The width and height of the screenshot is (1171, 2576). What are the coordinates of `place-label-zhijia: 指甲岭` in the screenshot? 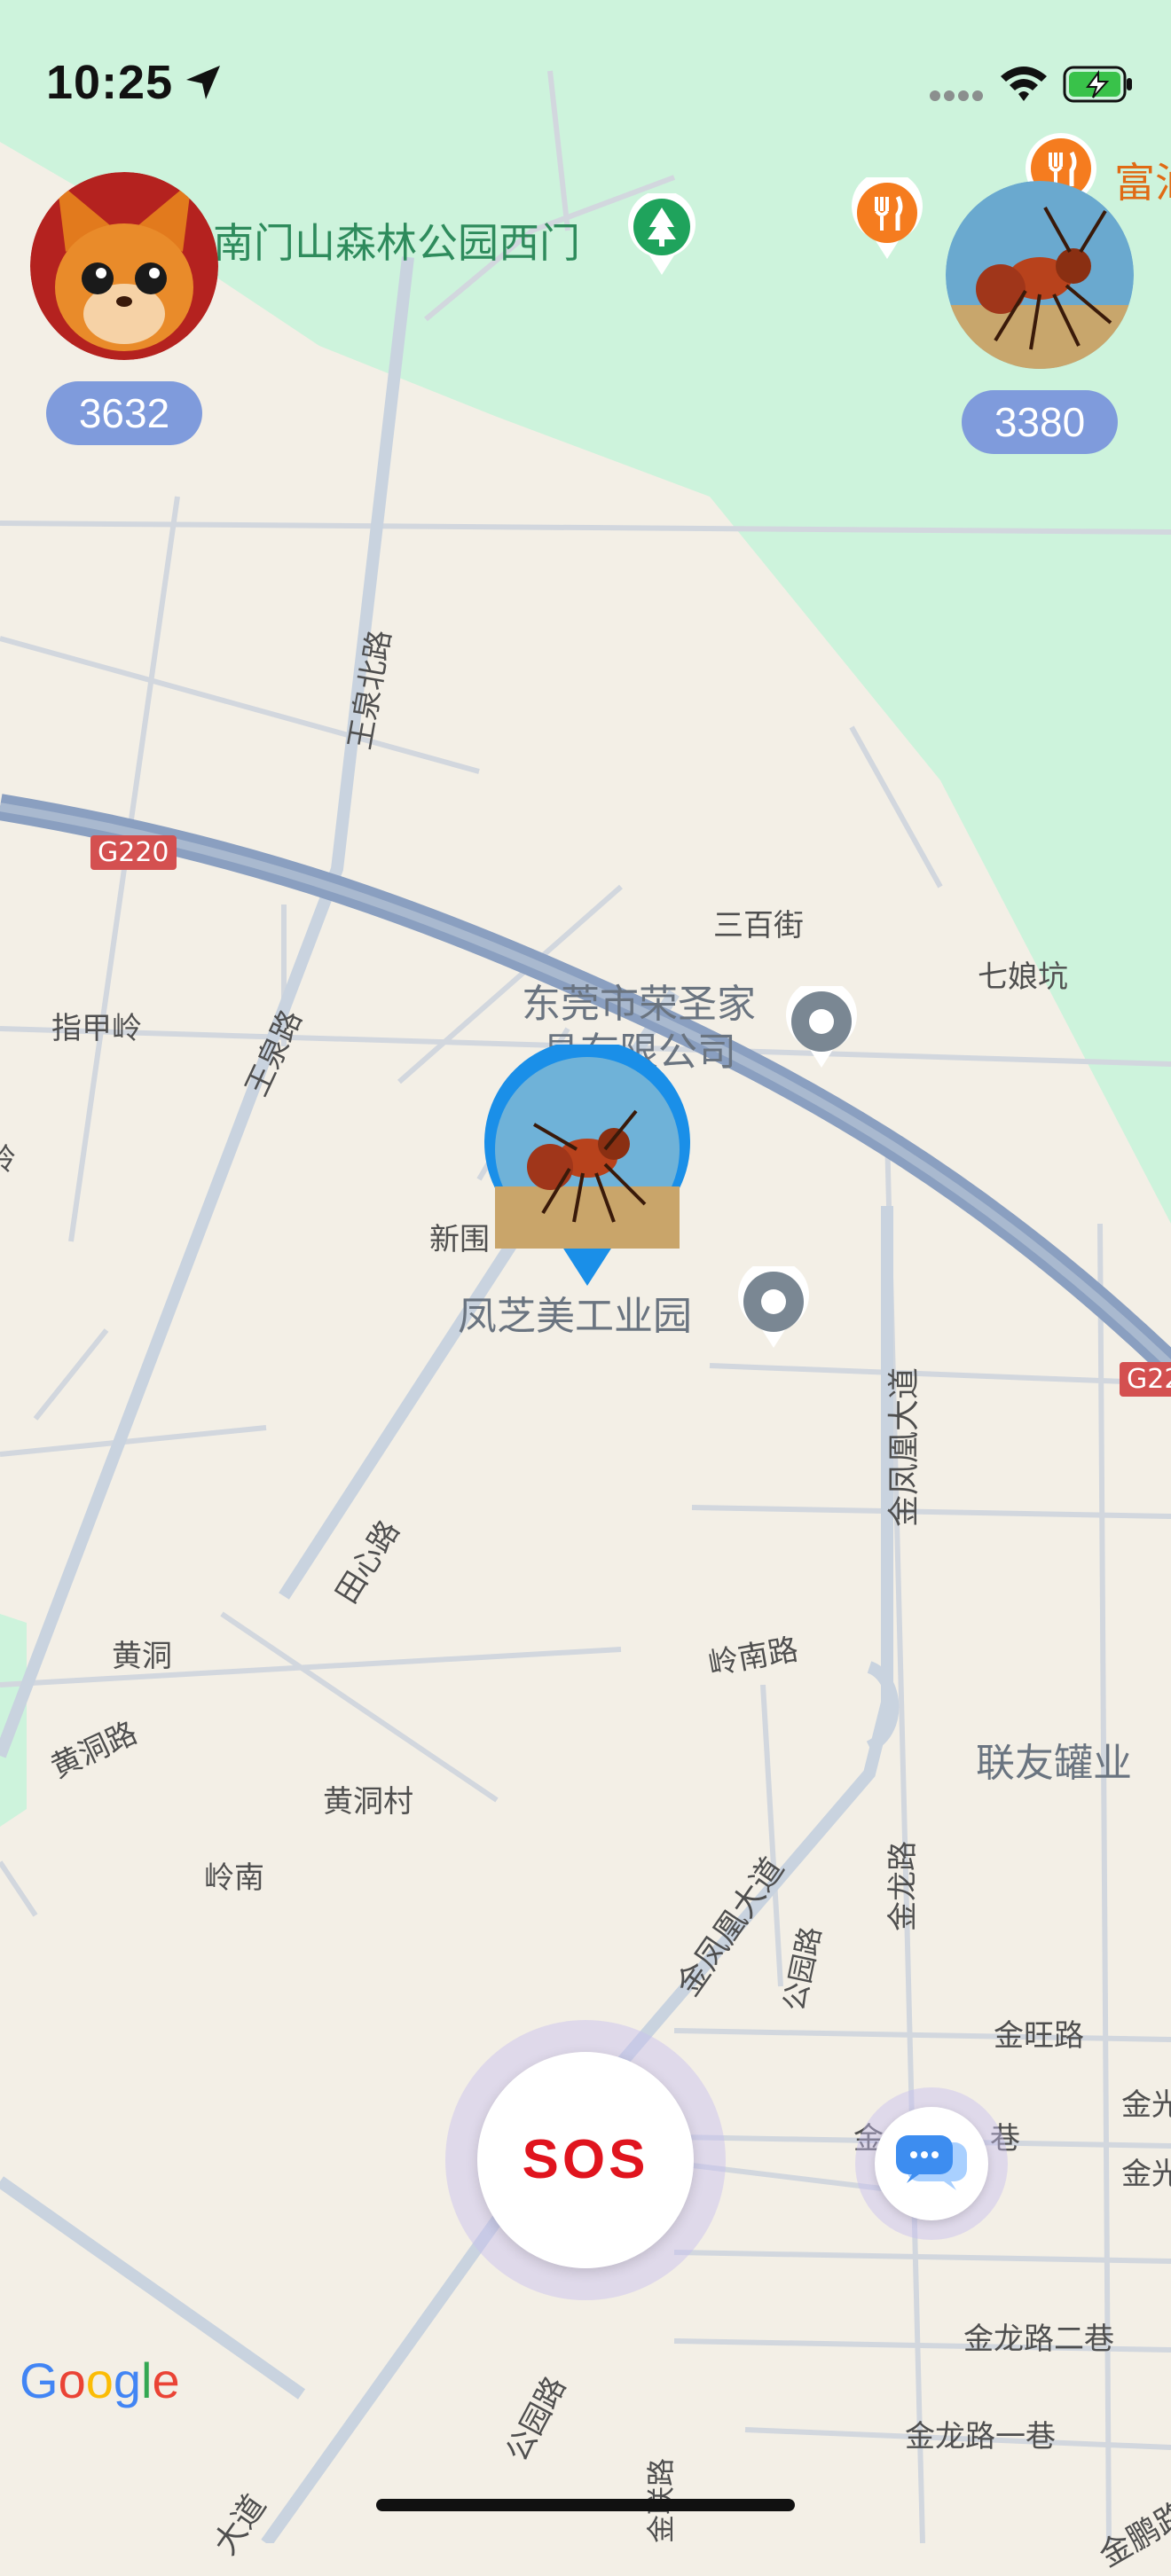 It's located at (97, 1028).